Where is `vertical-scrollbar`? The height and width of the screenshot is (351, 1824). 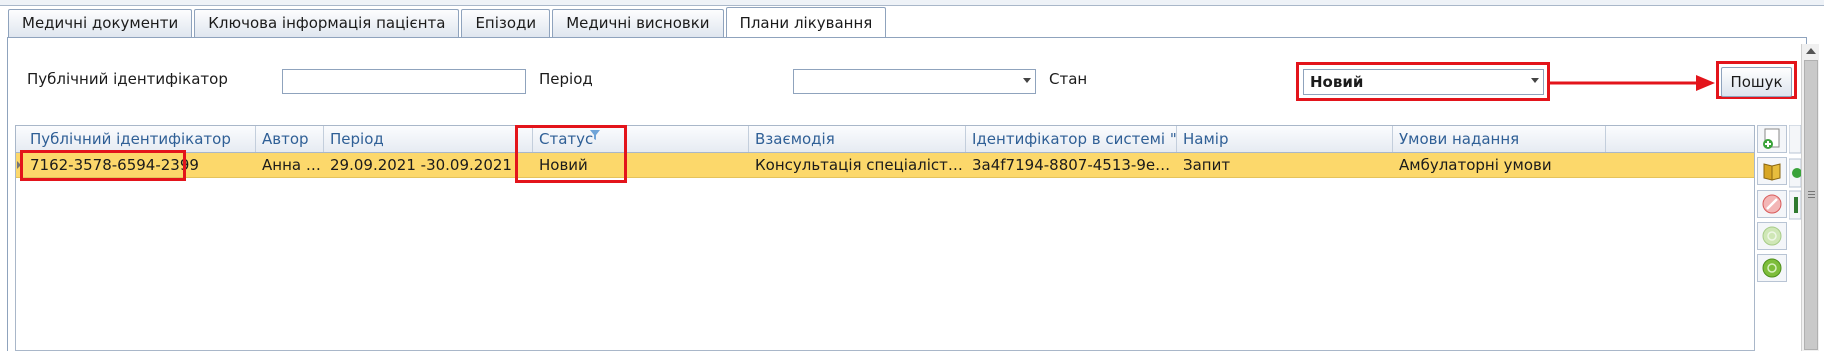 vertical-scrollbar is located at coordinates (1810, 197).